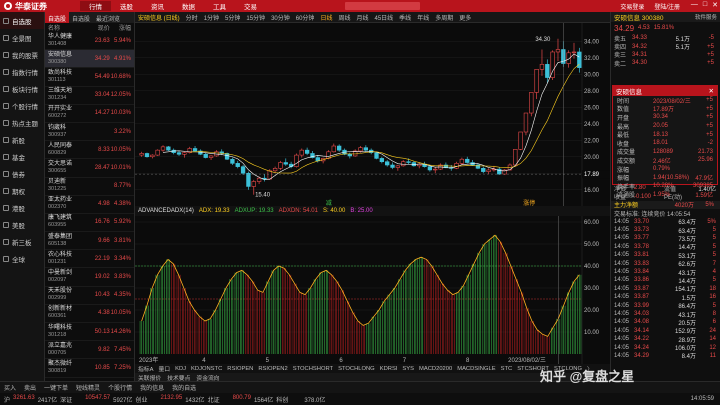  Describe the element at coordinates (362, 17) in the screenshot. I see `period-tab-8: 月线` at that location.